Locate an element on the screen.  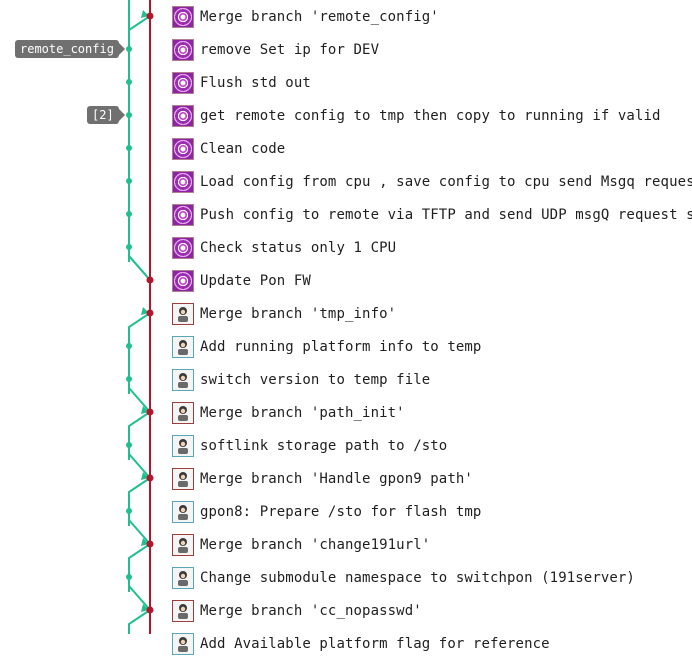
commit-message: Update Pon FW is located at coordinates (255, 280).